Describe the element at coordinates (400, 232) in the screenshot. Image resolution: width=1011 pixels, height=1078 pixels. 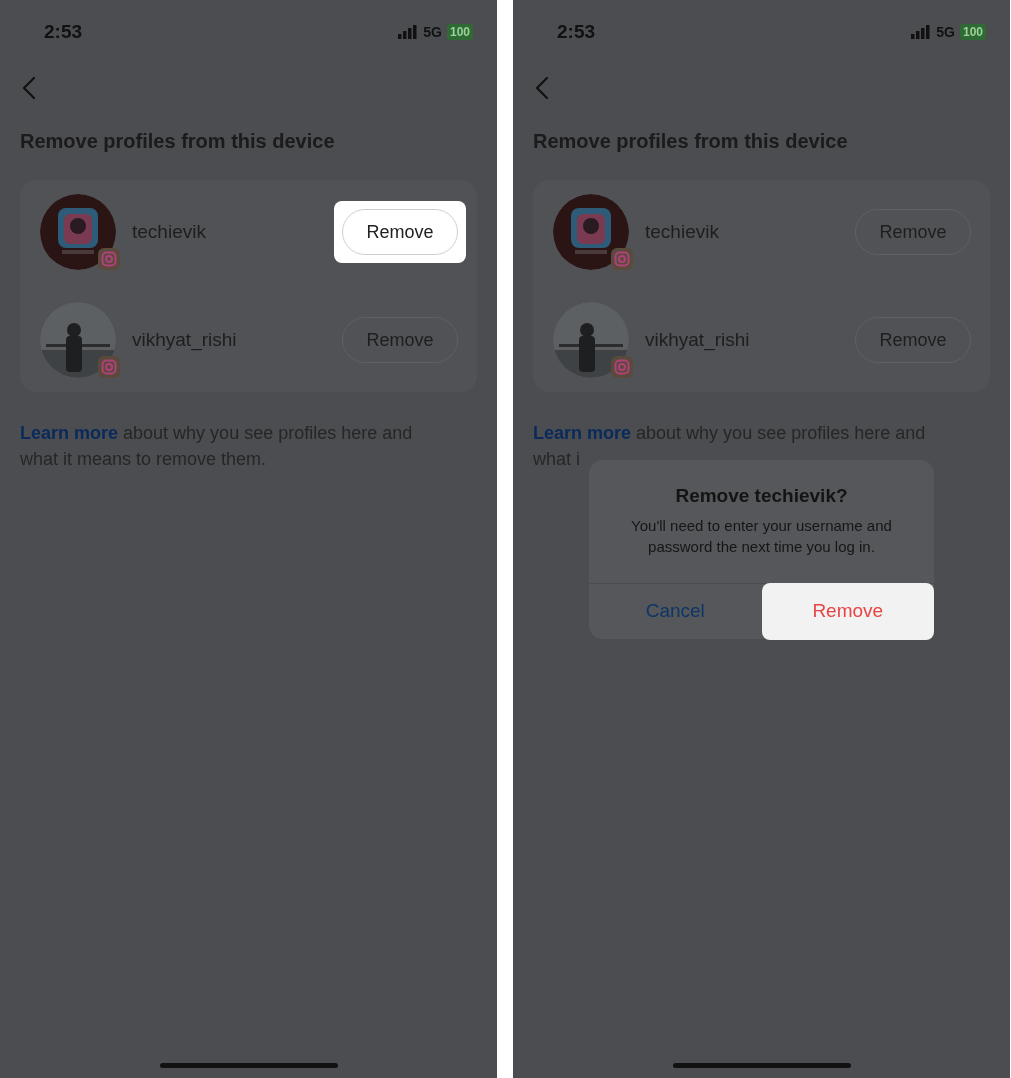
I see `remove-button: Remove` at that location.